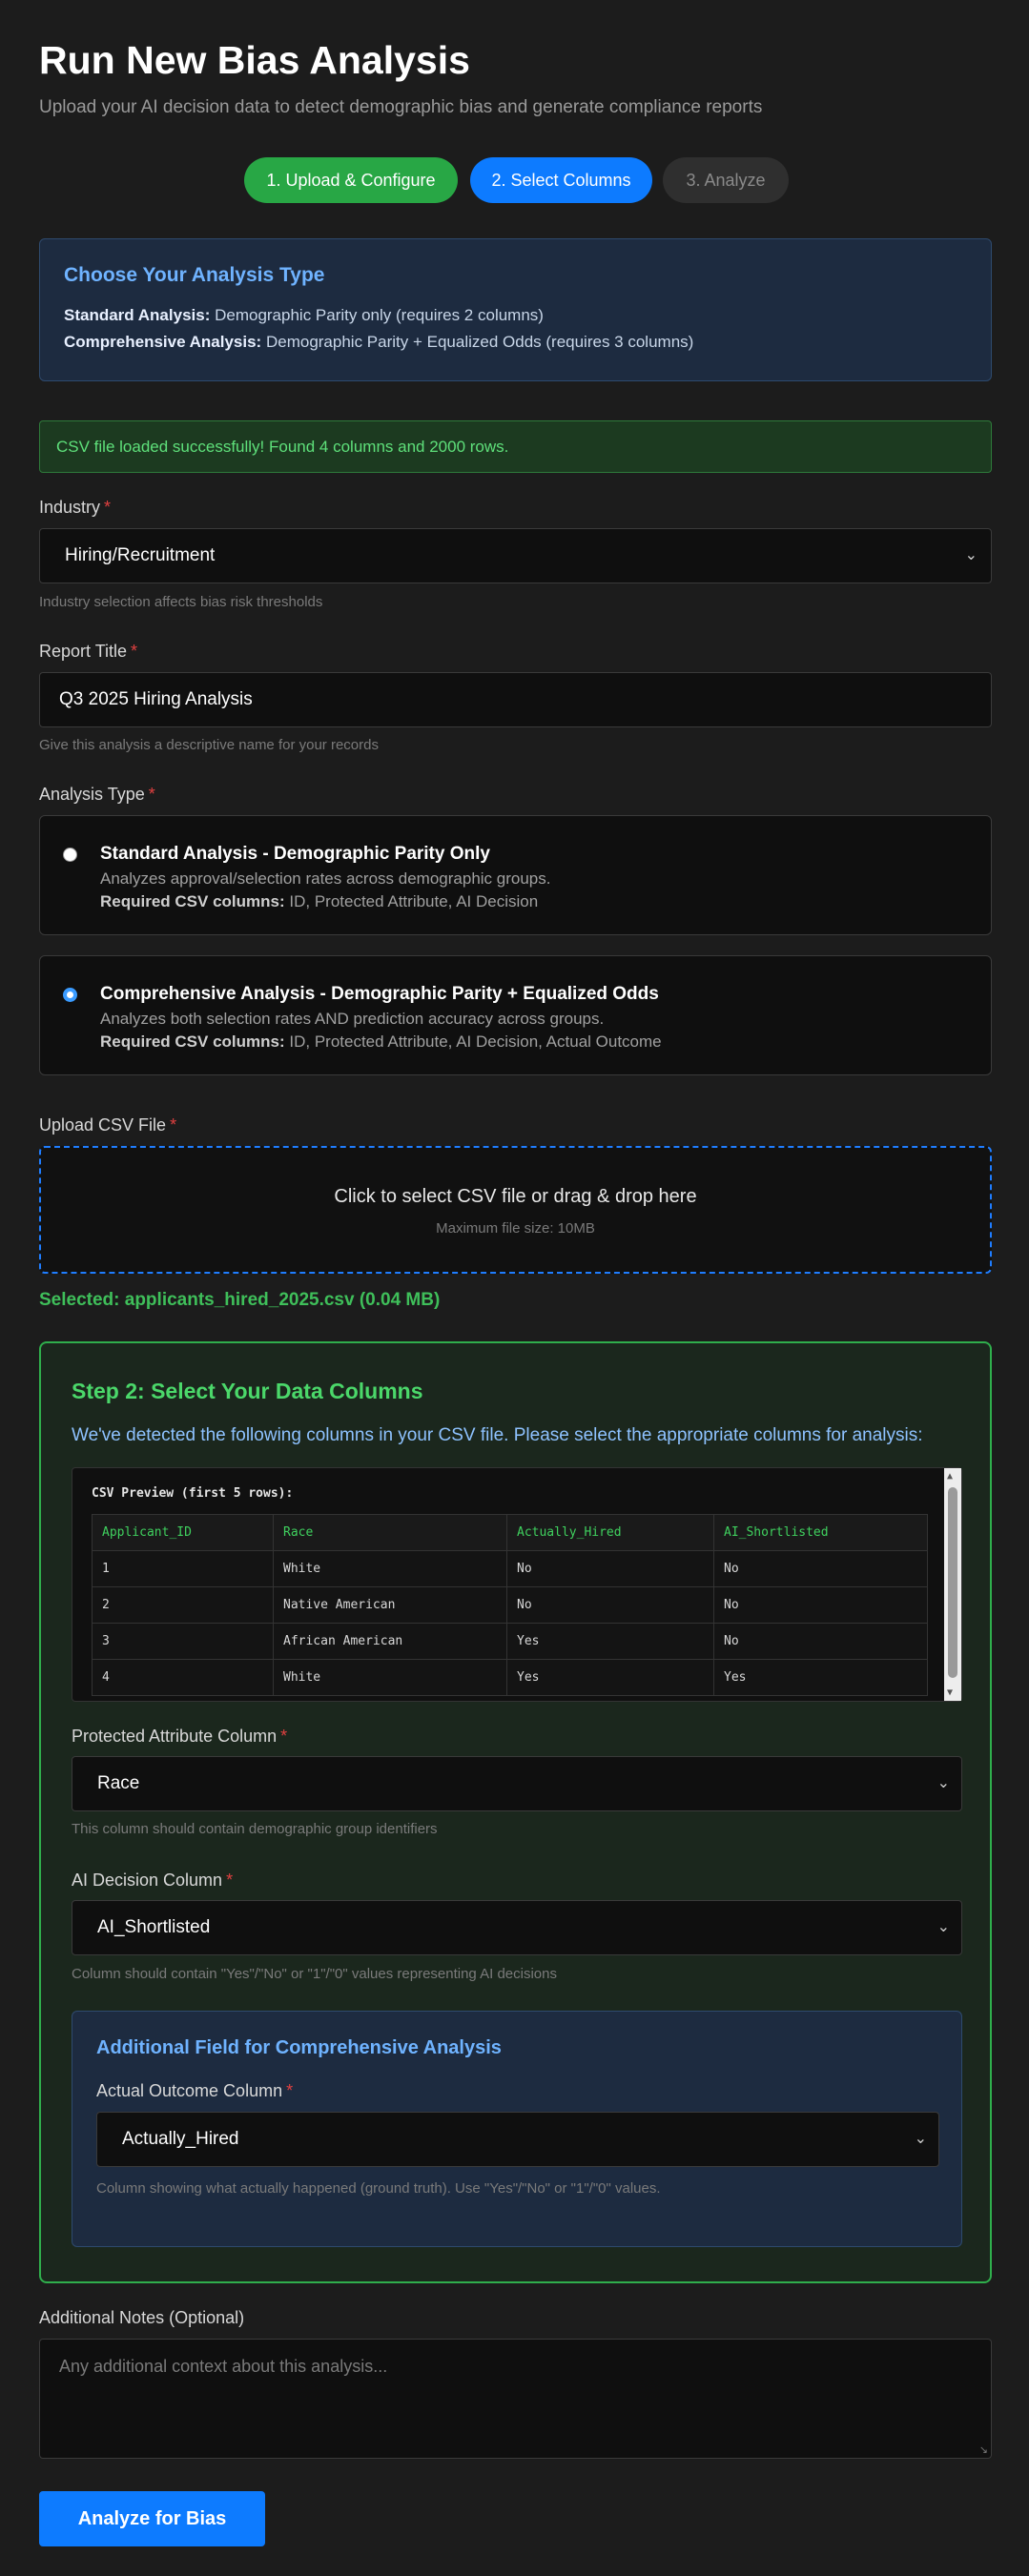 This screenshot has width=1029, height=2576. I want to click on industry-label-text: Industry, so click(70, 508).